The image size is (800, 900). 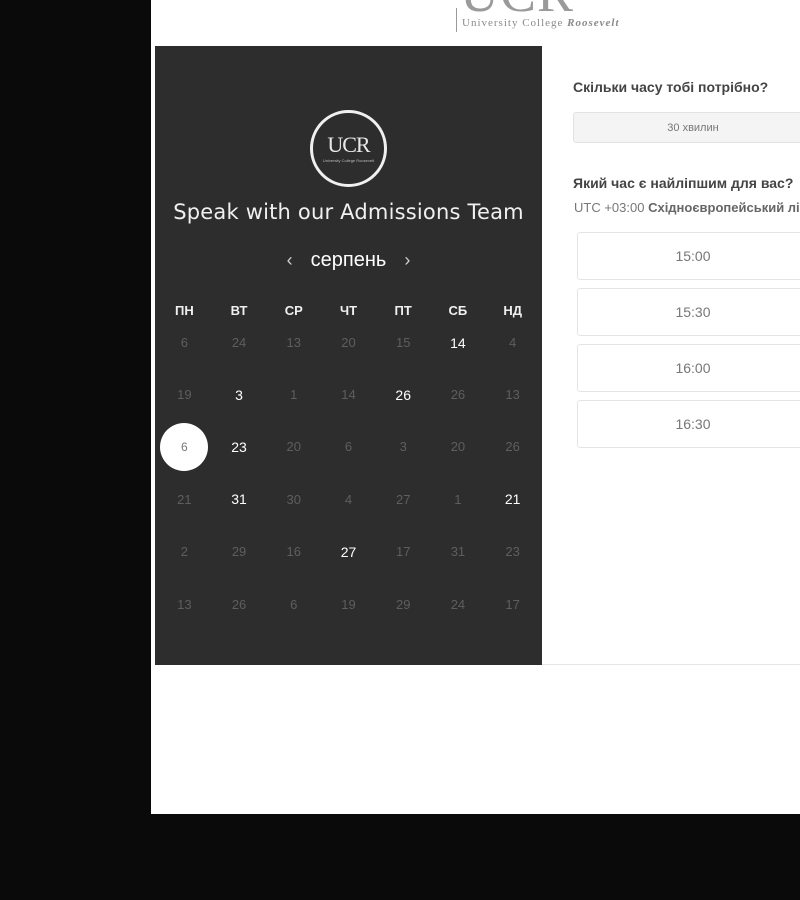 I want to click on month-label: серпень, so click(x=348, y=259).